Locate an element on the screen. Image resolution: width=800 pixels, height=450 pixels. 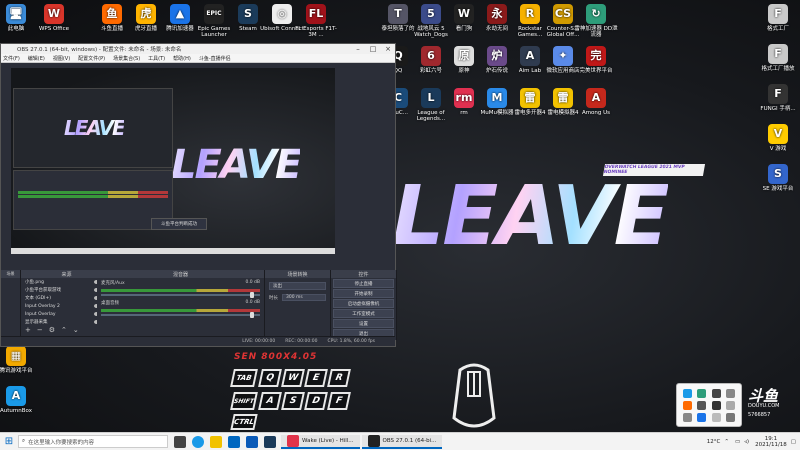
menu-item-2: 视图(V) is located at coordinates (61, 58).